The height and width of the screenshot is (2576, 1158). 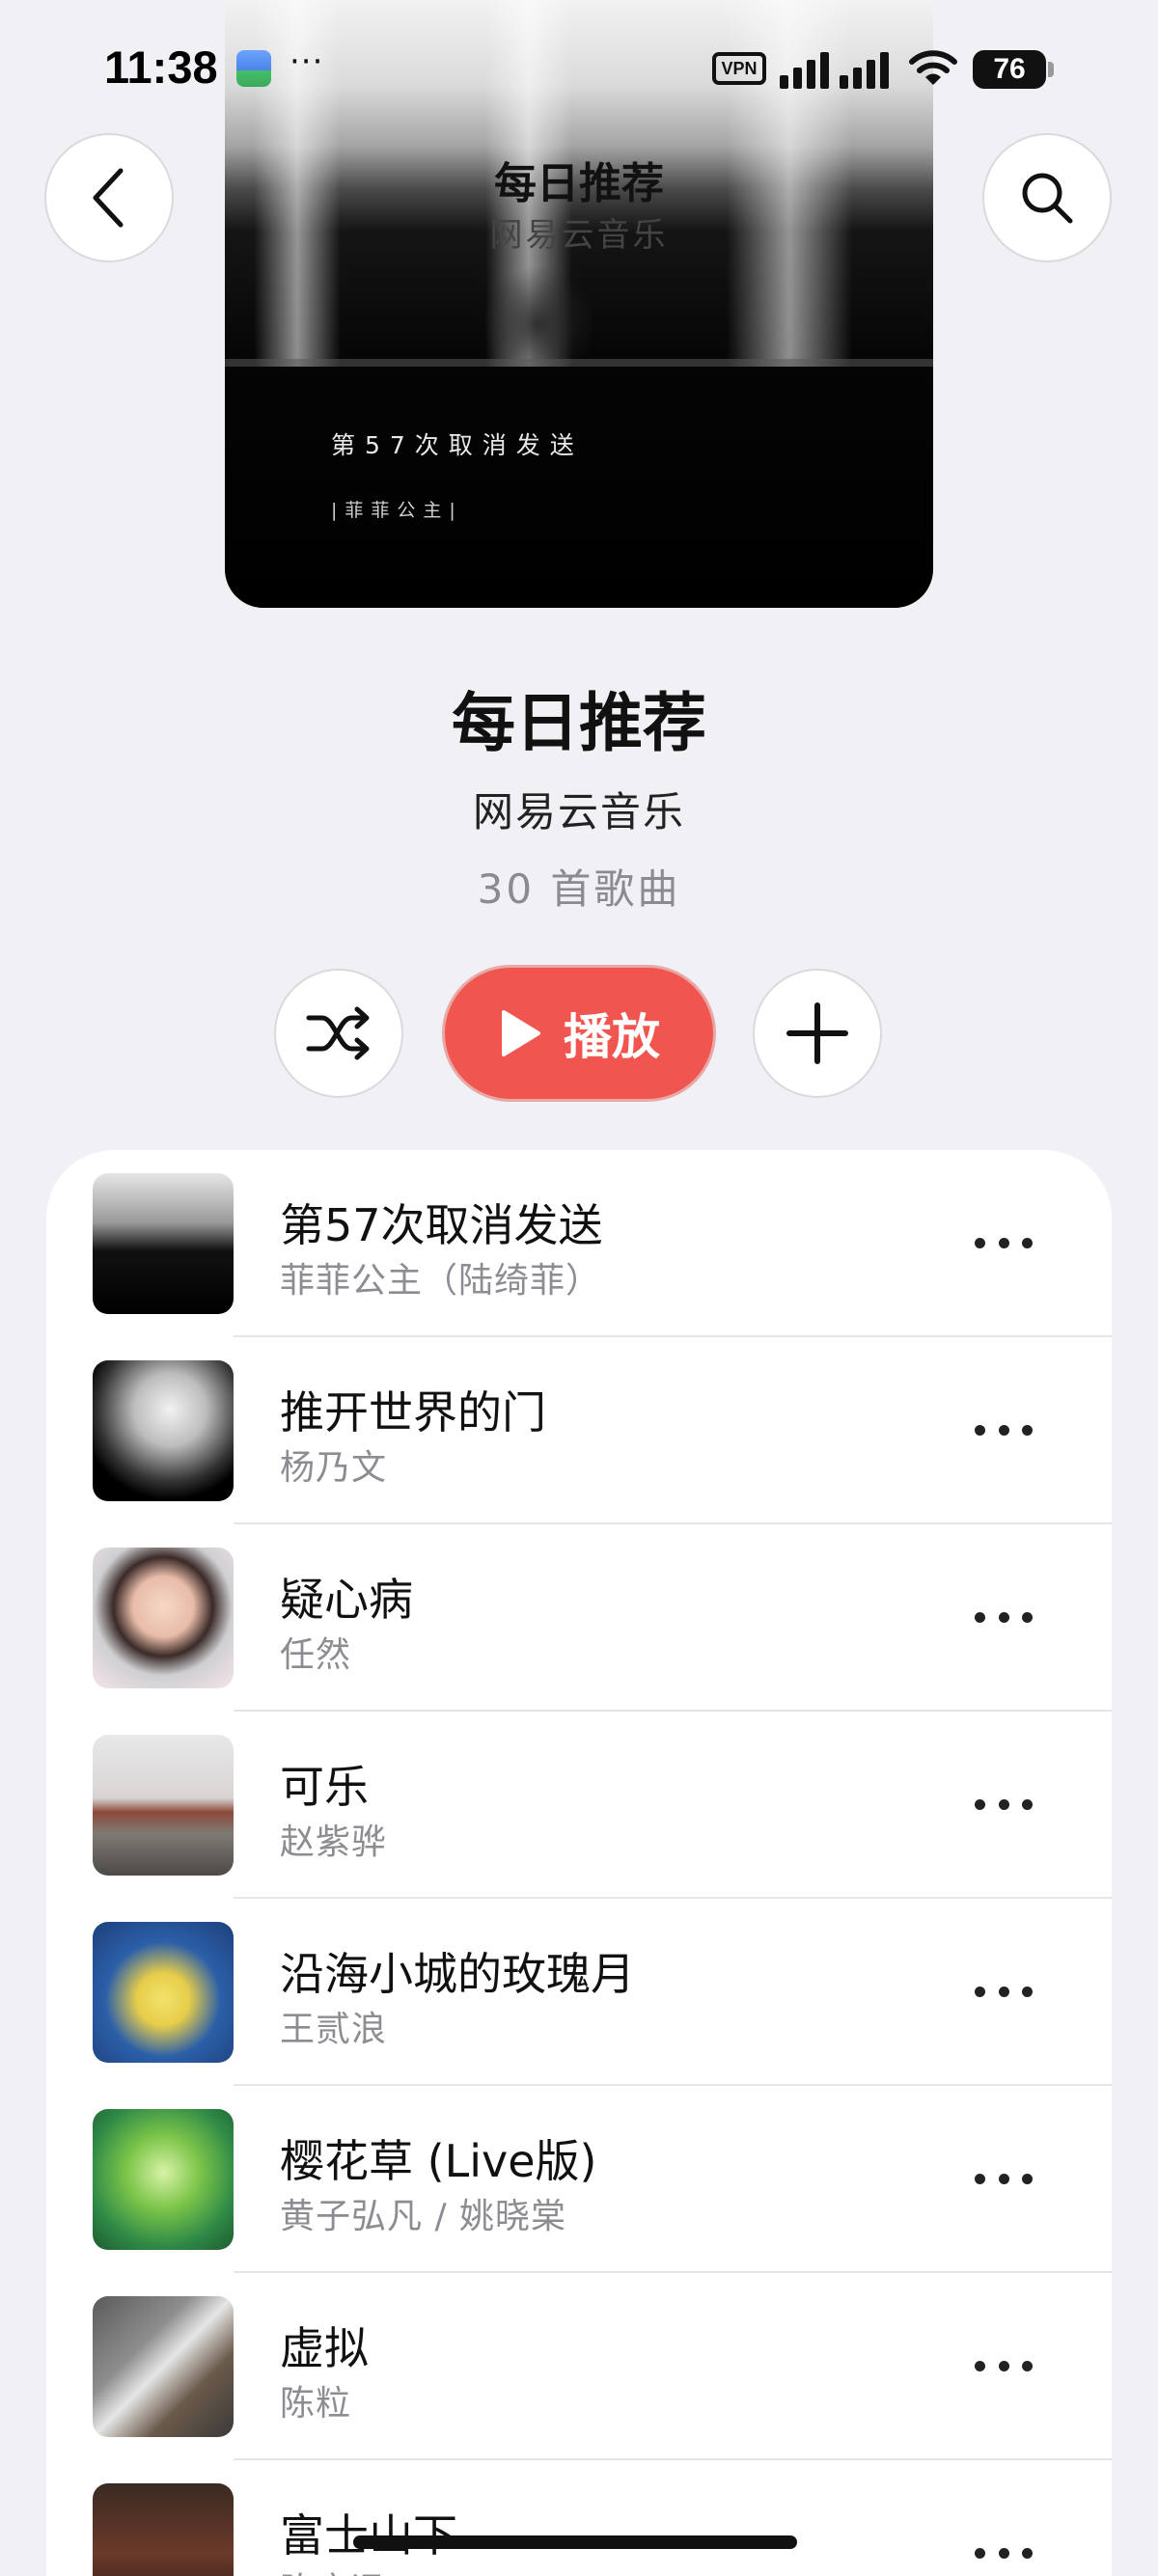 I want to click on play-button: 播放, so click(x=579, y=1033).